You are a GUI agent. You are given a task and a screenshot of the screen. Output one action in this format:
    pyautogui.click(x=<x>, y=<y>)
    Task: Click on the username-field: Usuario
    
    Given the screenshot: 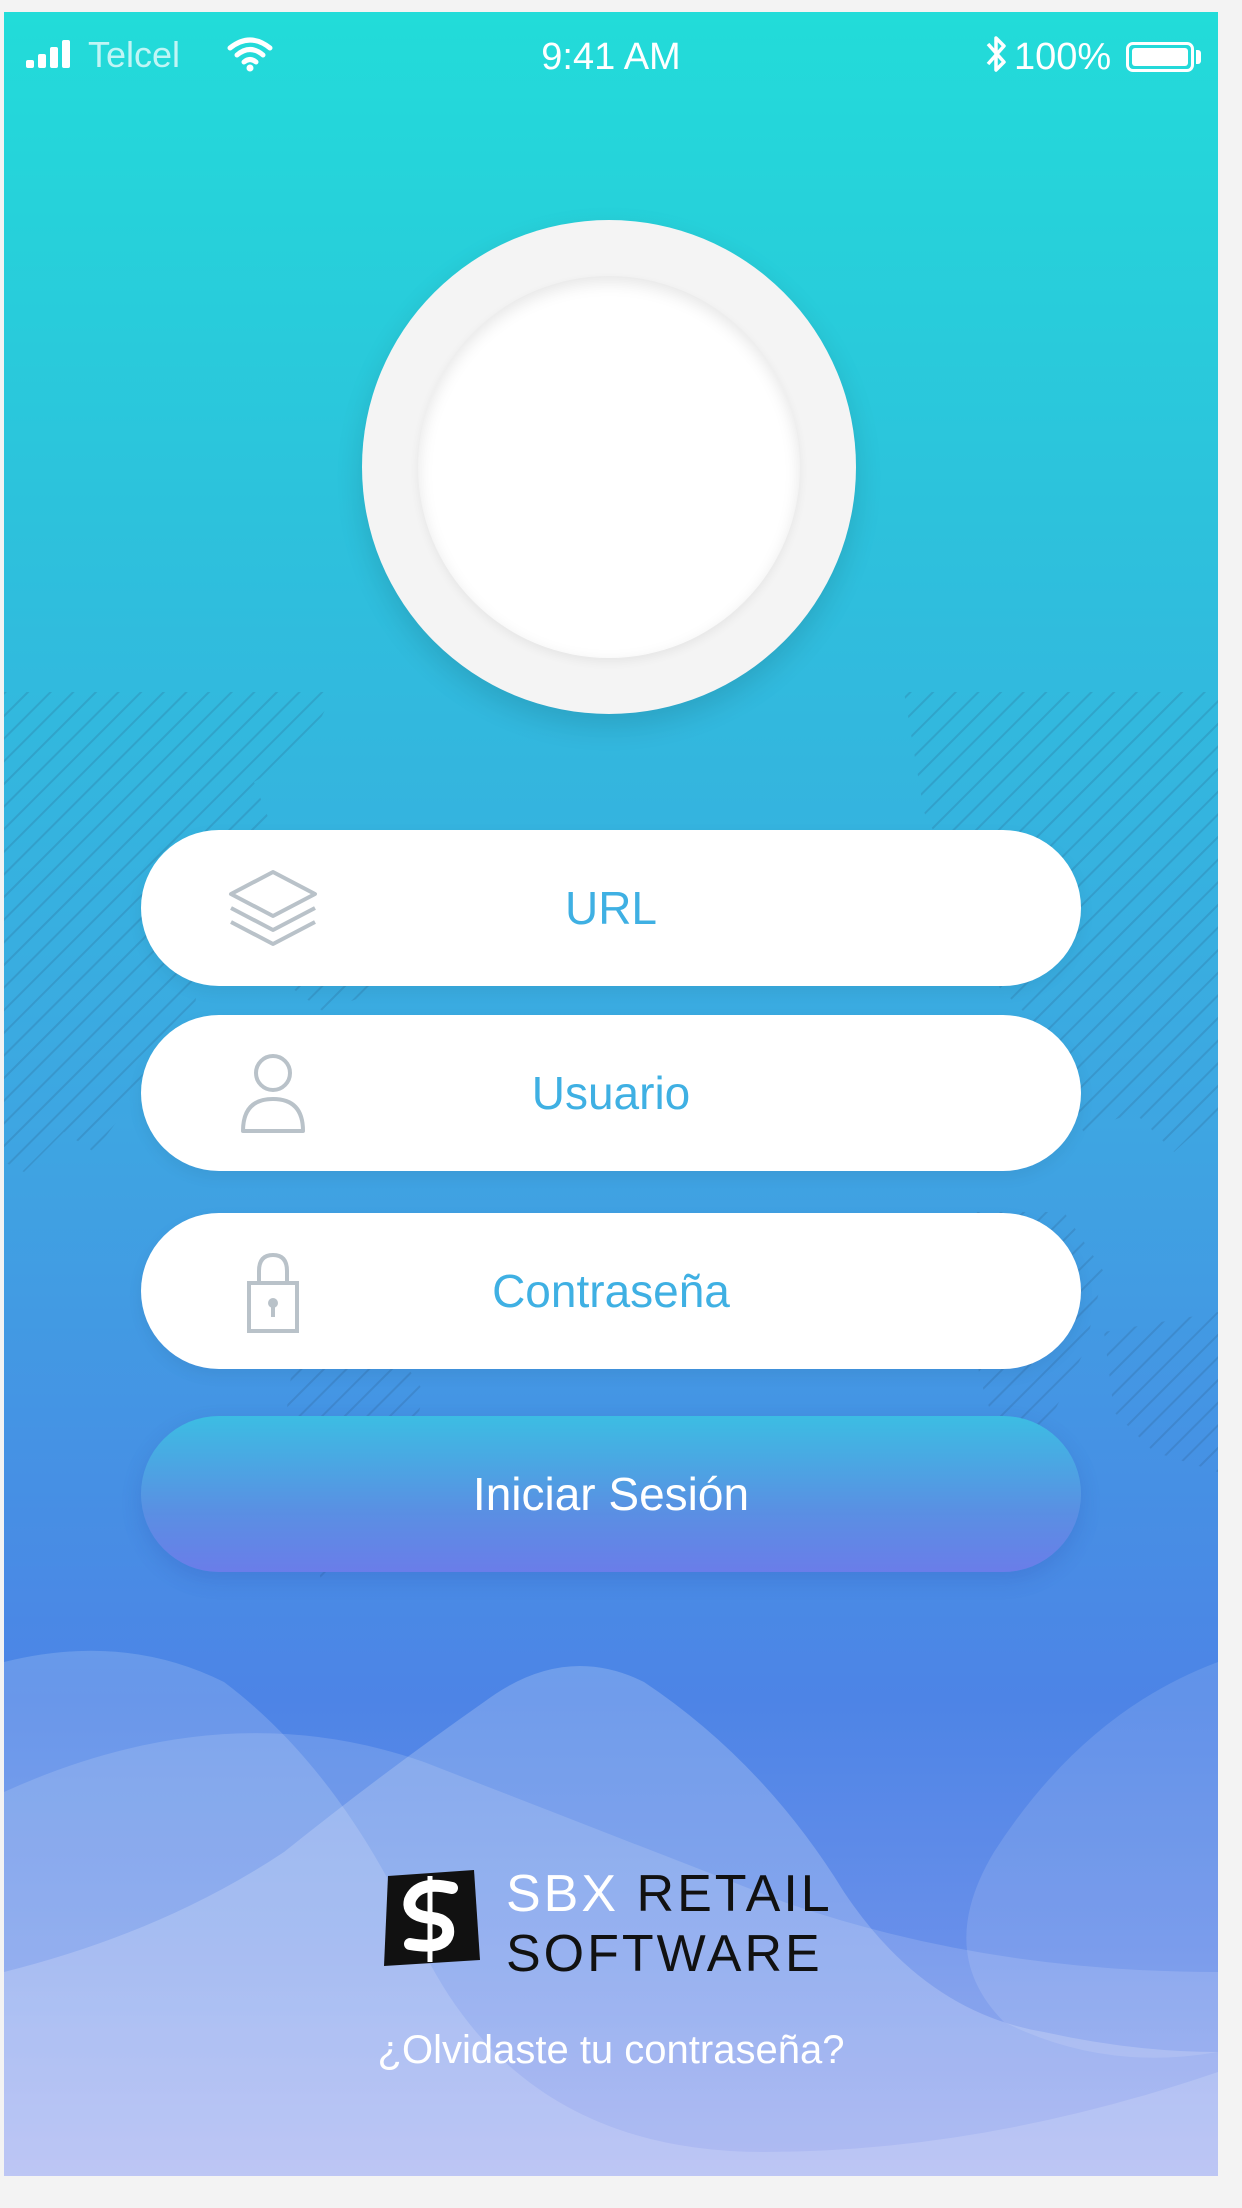 What is the action you would take?
    pyautogui.click(x=611, y=1093)
    